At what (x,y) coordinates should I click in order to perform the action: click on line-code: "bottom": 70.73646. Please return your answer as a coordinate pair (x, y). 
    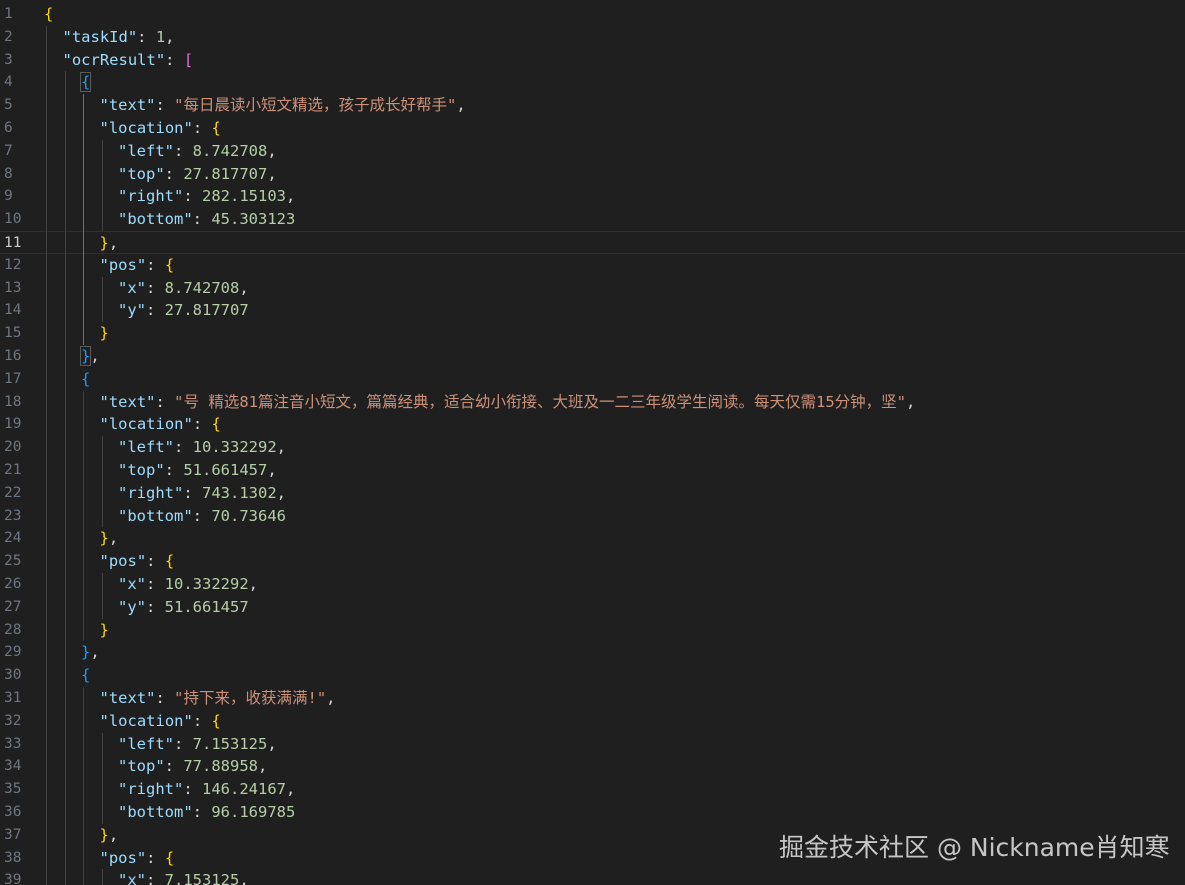
    Looking at the image, I should click on (202, 516).